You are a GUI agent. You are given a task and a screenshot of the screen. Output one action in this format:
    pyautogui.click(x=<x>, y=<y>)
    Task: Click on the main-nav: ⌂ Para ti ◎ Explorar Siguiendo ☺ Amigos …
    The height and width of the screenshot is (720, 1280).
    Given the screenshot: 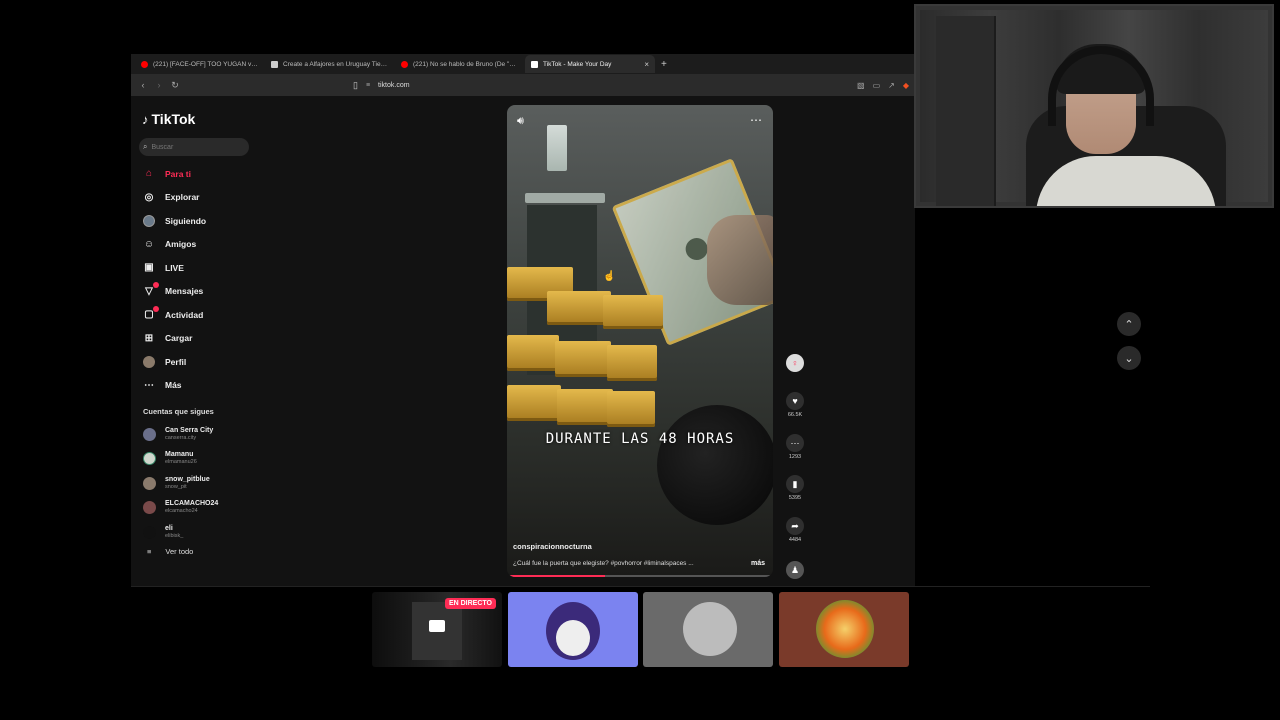 What is the action you would take?
    pyautogui.click(x=199, y=279)
    